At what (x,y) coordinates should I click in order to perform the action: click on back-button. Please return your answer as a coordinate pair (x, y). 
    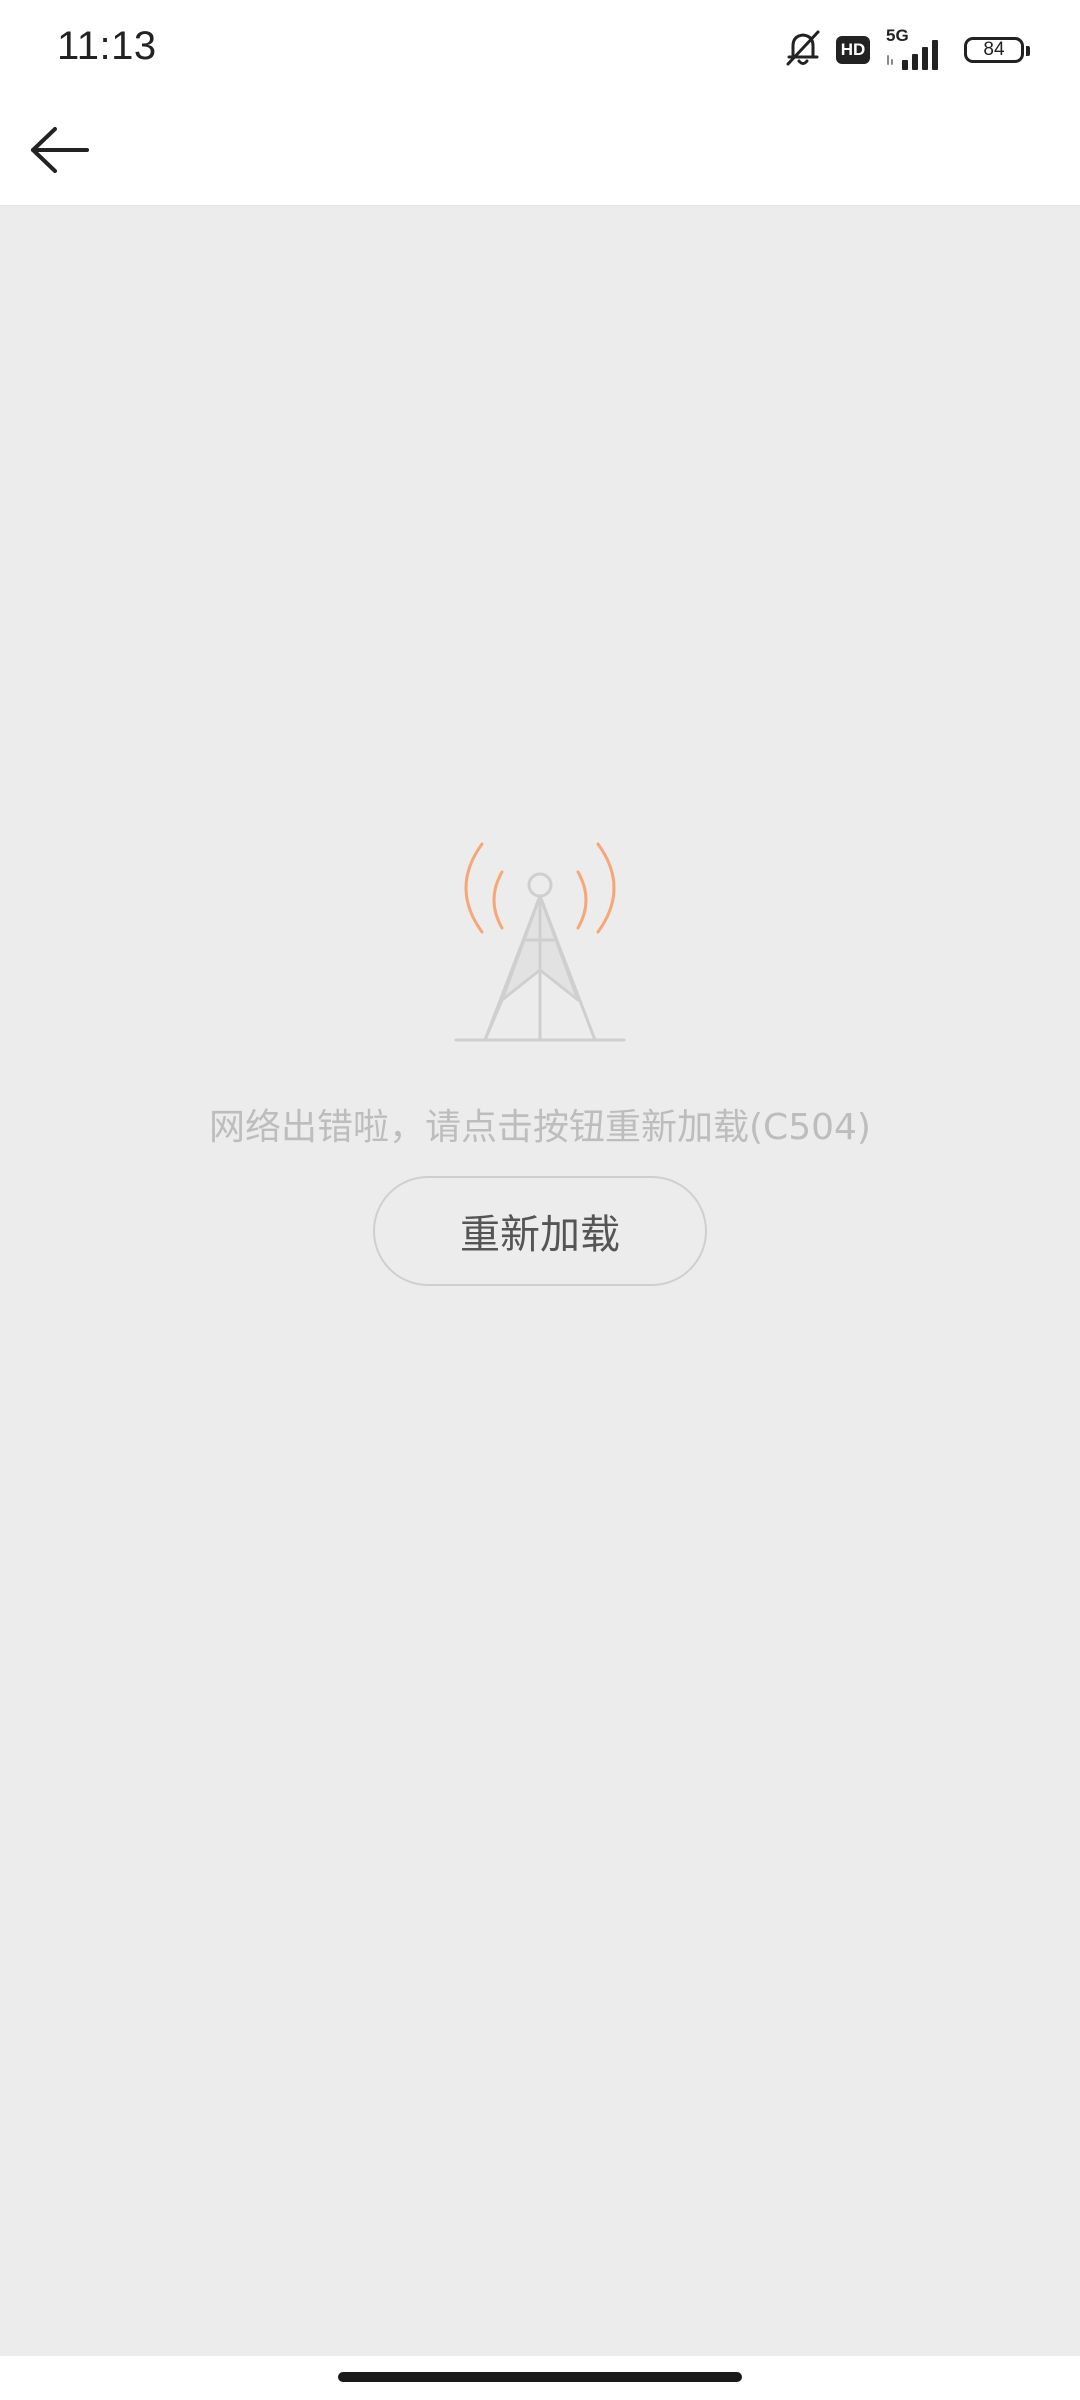
    Looking at the image, I should click on (60, 152).